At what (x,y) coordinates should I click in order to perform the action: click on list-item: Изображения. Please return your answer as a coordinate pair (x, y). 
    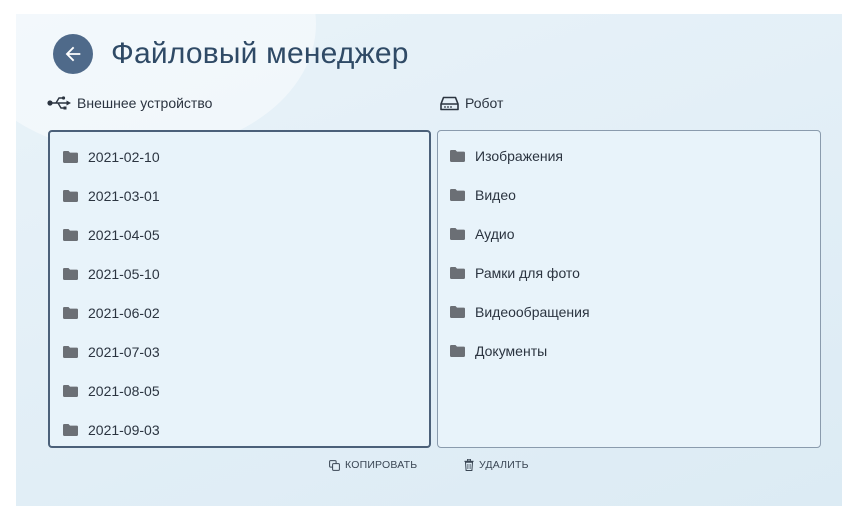
    Looking at the image, I should click on (629, 155).